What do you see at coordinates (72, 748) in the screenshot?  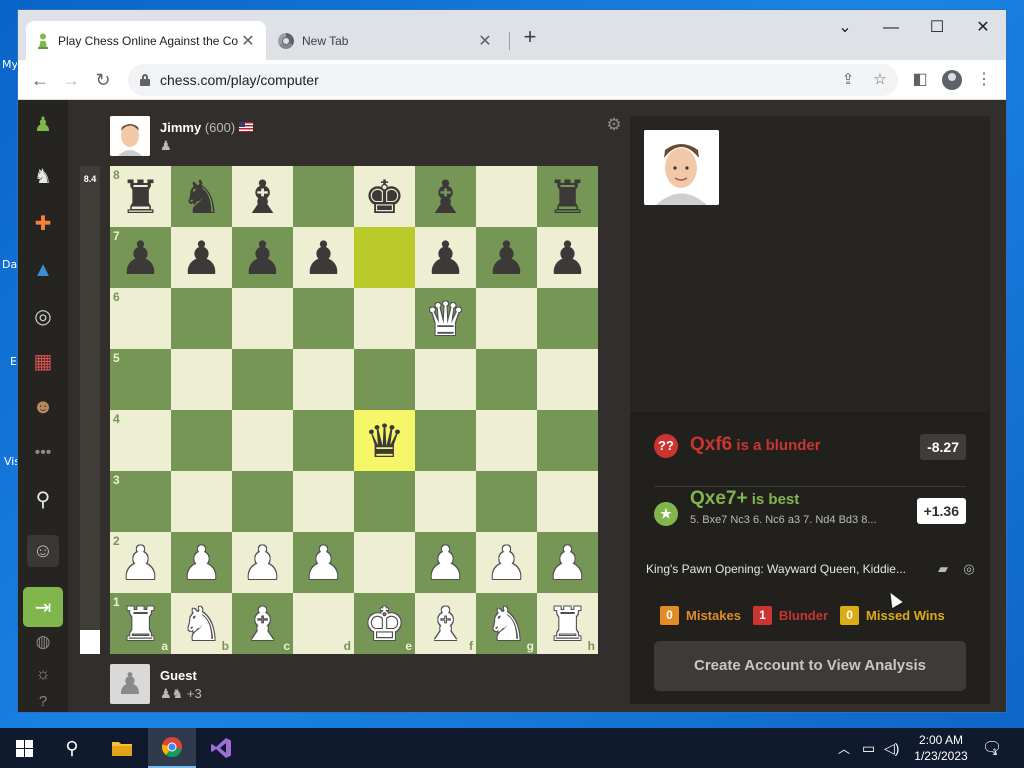 I see `search-taskbar-icon: ⚲` at bounding box center [72, 748].